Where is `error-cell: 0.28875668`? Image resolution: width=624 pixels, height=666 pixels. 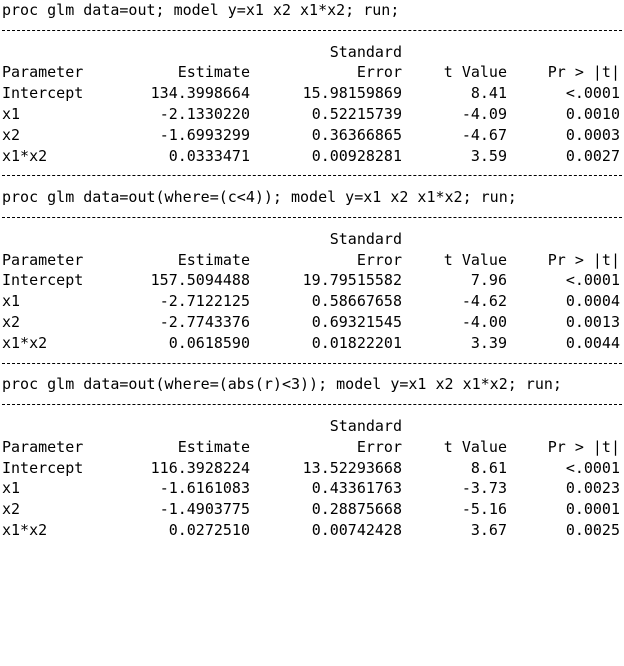
error-cell: 0.28875668 is located at coordinates (356, 509).